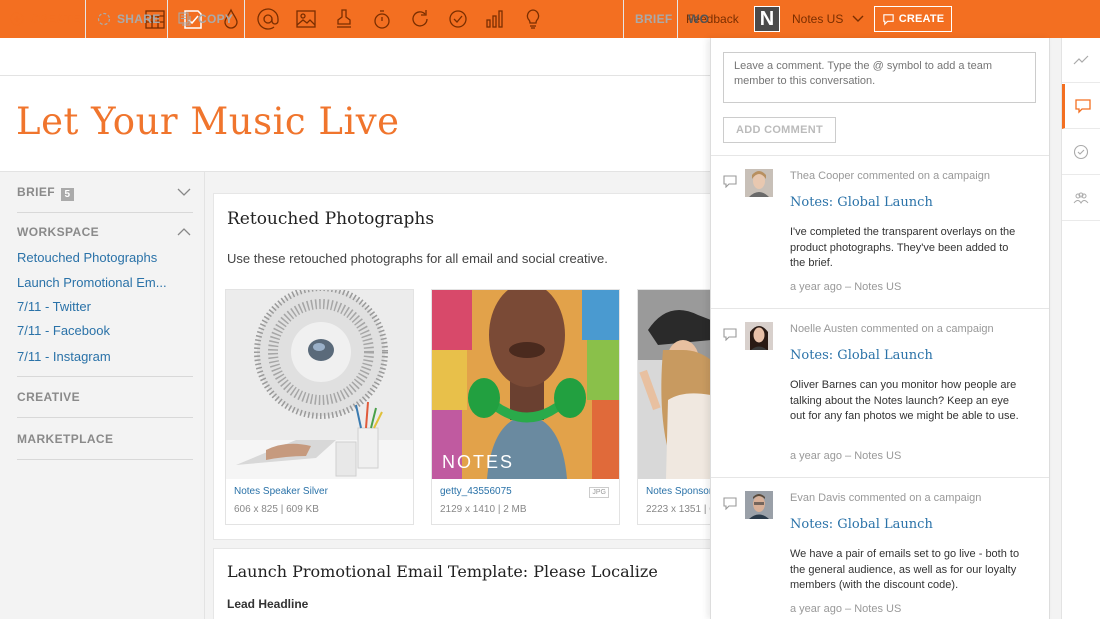 The height and width of the screenshot is (619, 1100). I want to click on at-icon, so click(268, 19).